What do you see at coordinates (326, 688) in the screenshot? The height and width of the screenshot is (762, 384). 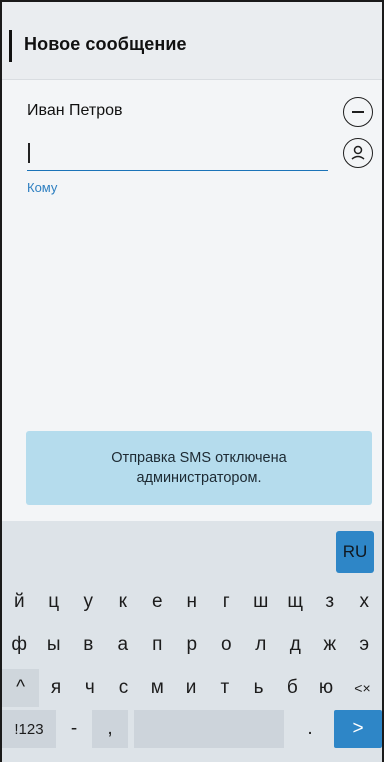 I see `key-ю: ю` at bounding box center [326, 688].